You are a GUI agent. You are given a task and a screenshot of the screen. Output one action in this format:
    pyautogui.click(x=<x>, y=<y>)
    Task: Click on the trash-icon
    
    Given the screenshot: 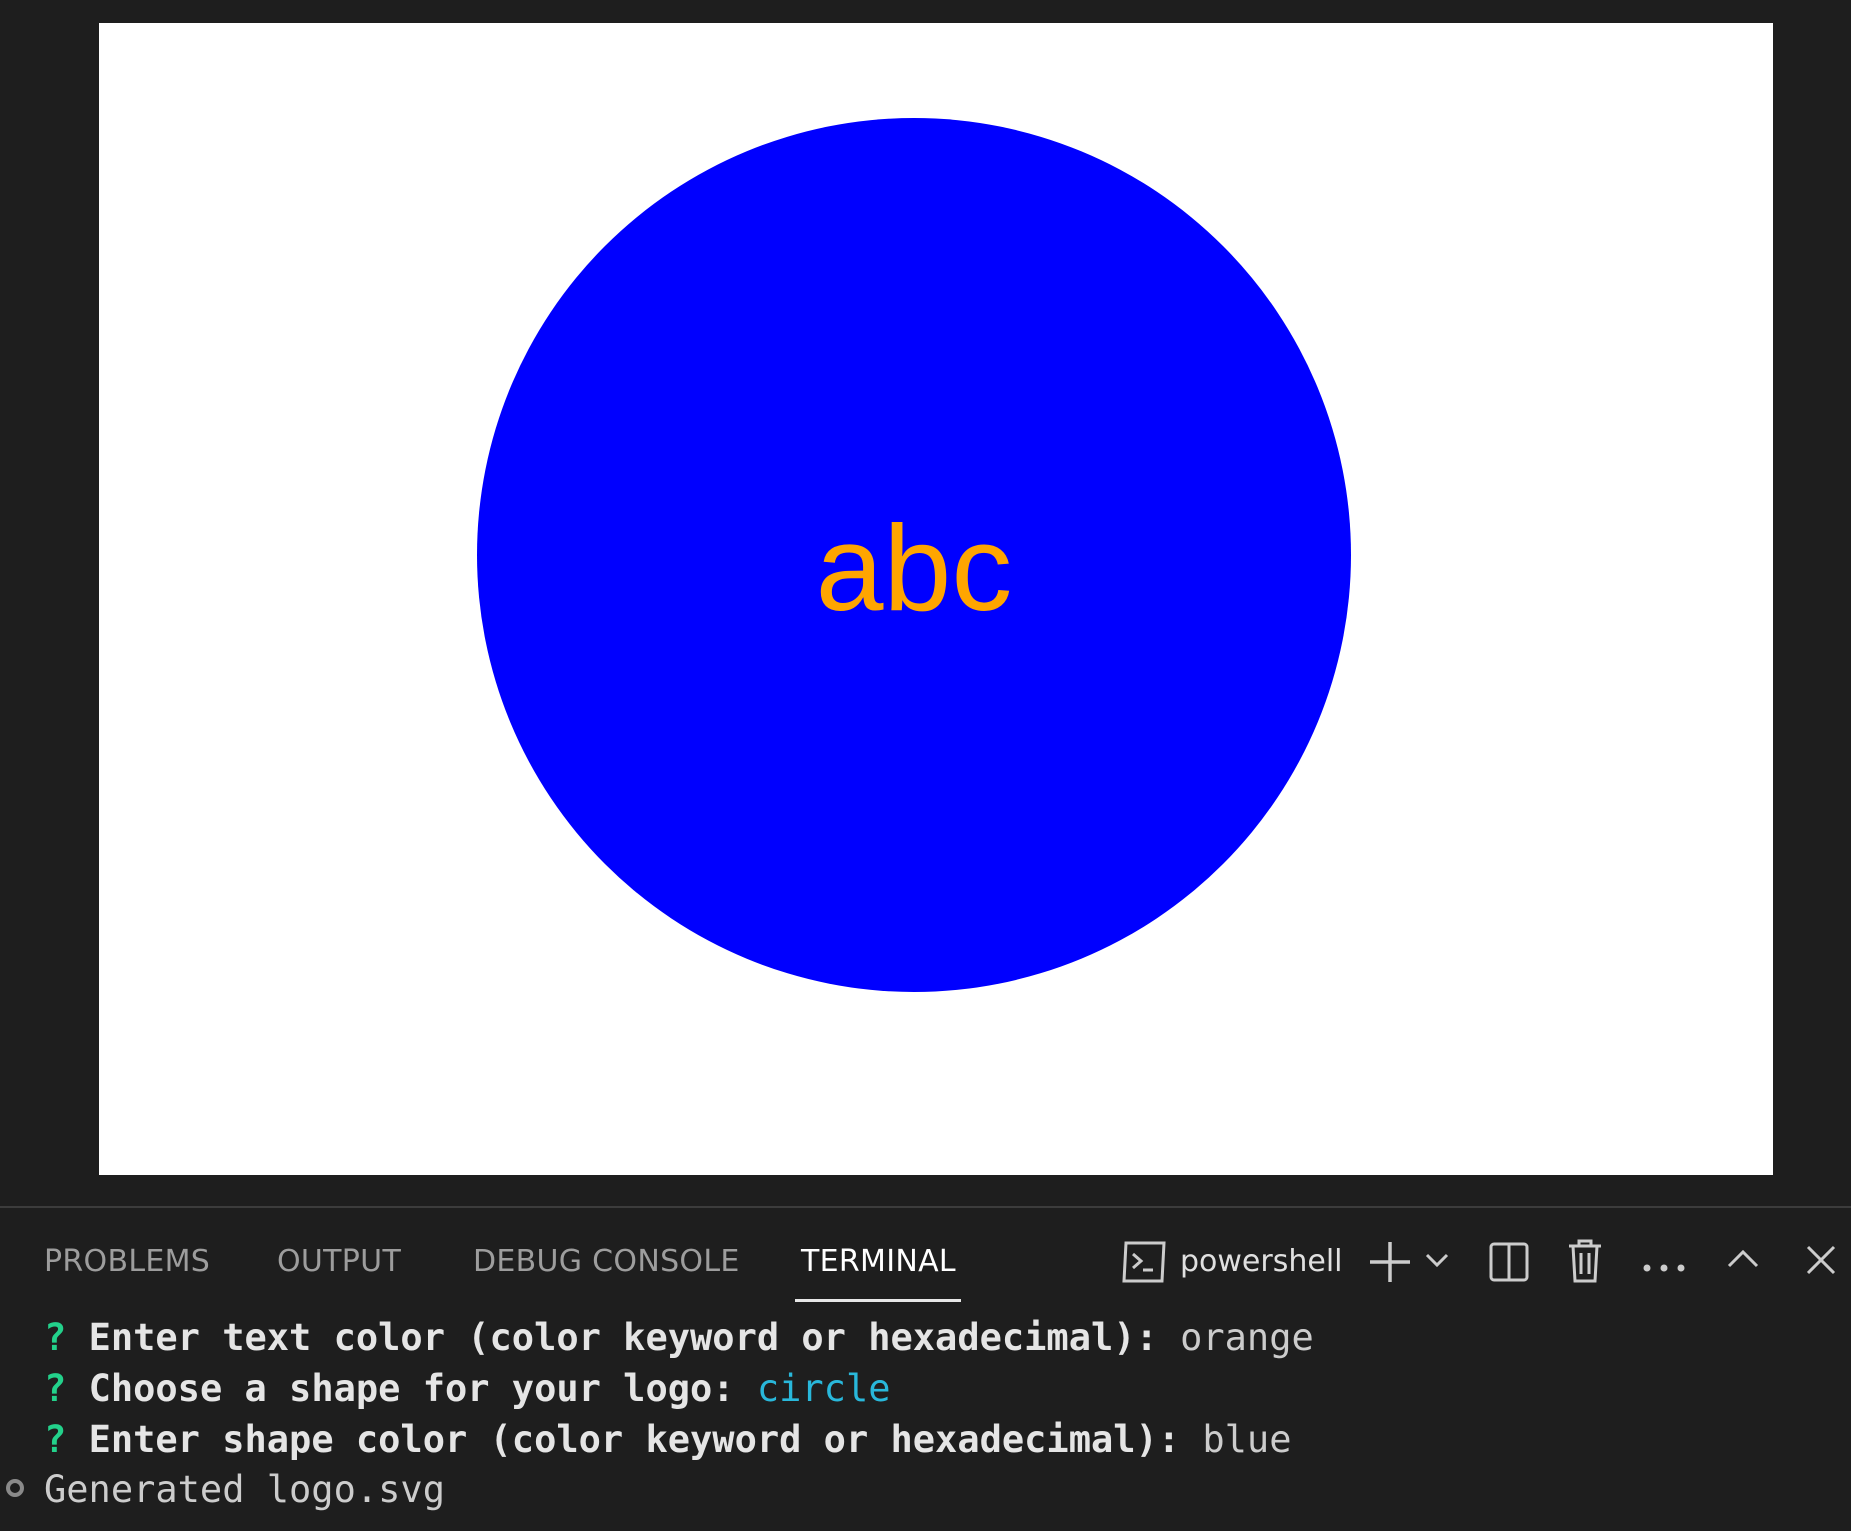 What is the action you would take?
    pyautogui.click(x=1585, y=1263)
    